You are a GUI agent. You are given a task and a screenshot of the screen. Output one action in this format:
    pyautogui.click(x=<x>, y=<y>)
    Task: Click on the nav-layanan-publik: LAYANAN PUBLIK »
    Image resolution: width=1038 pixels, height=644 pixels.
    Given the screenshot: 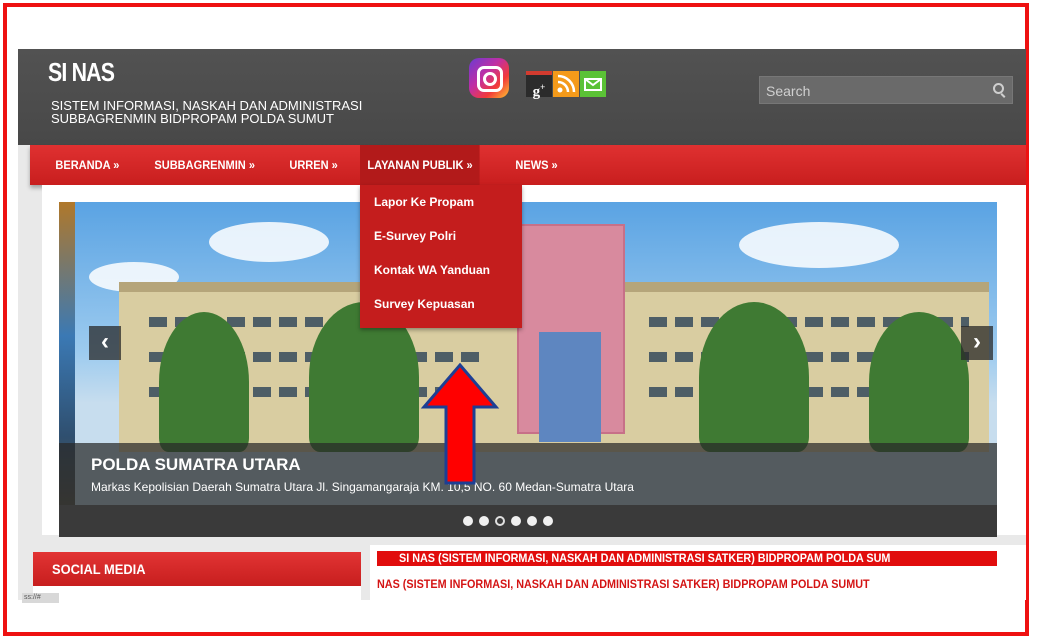 What is the action you would take?
    pyautogui.click(x=420, y=165)
    